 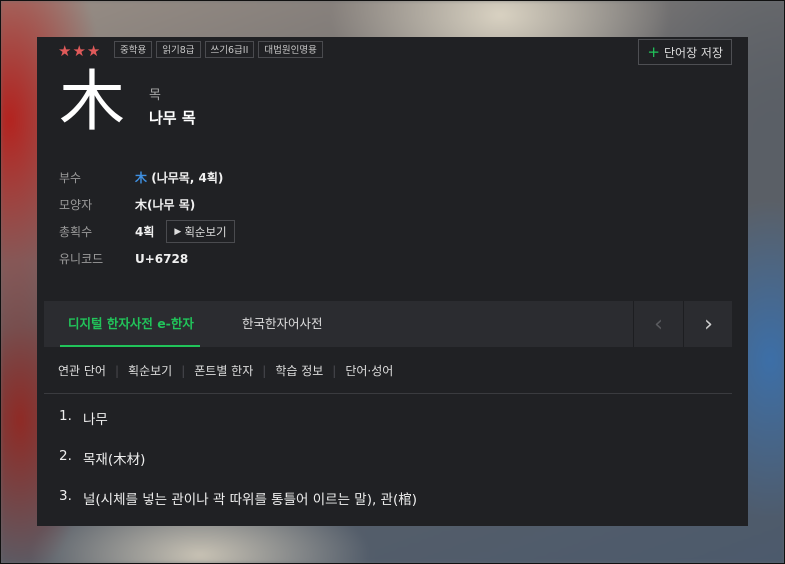 I want to click on tag-middle-school: 중학용, so click(x=133, y=49).